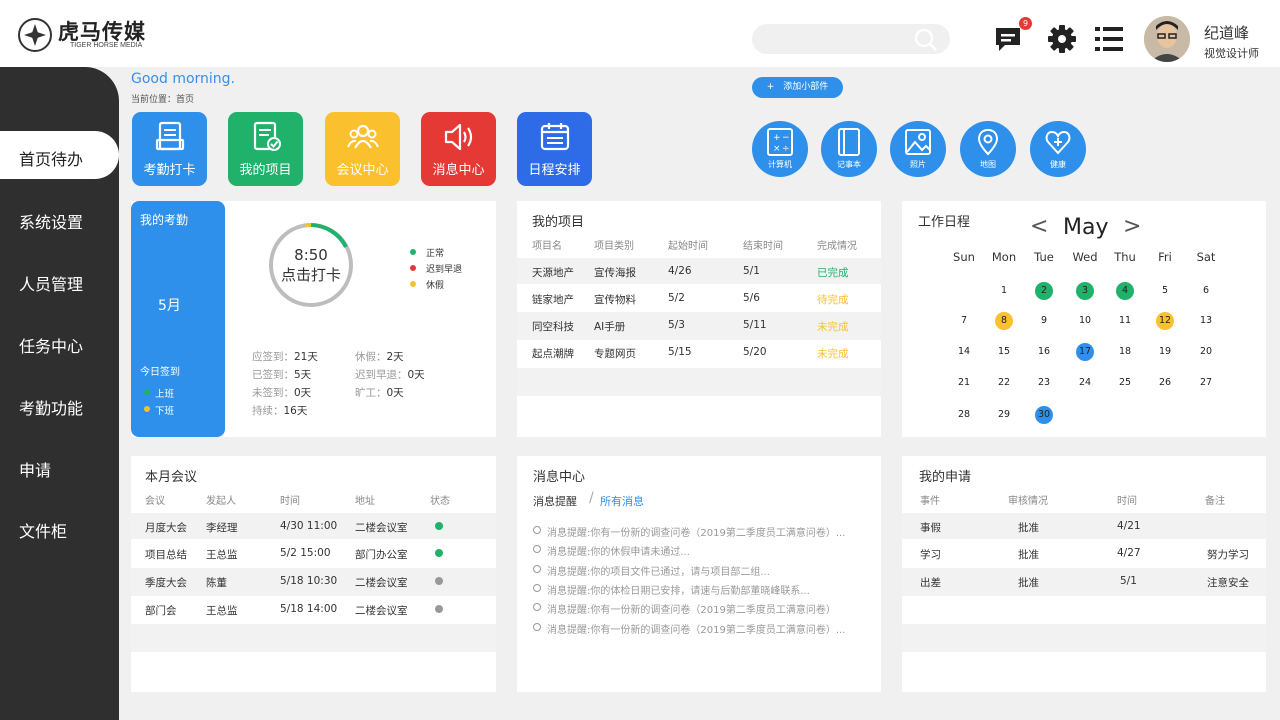  I want to click on calendar-day: 9, so click(1044, 321).